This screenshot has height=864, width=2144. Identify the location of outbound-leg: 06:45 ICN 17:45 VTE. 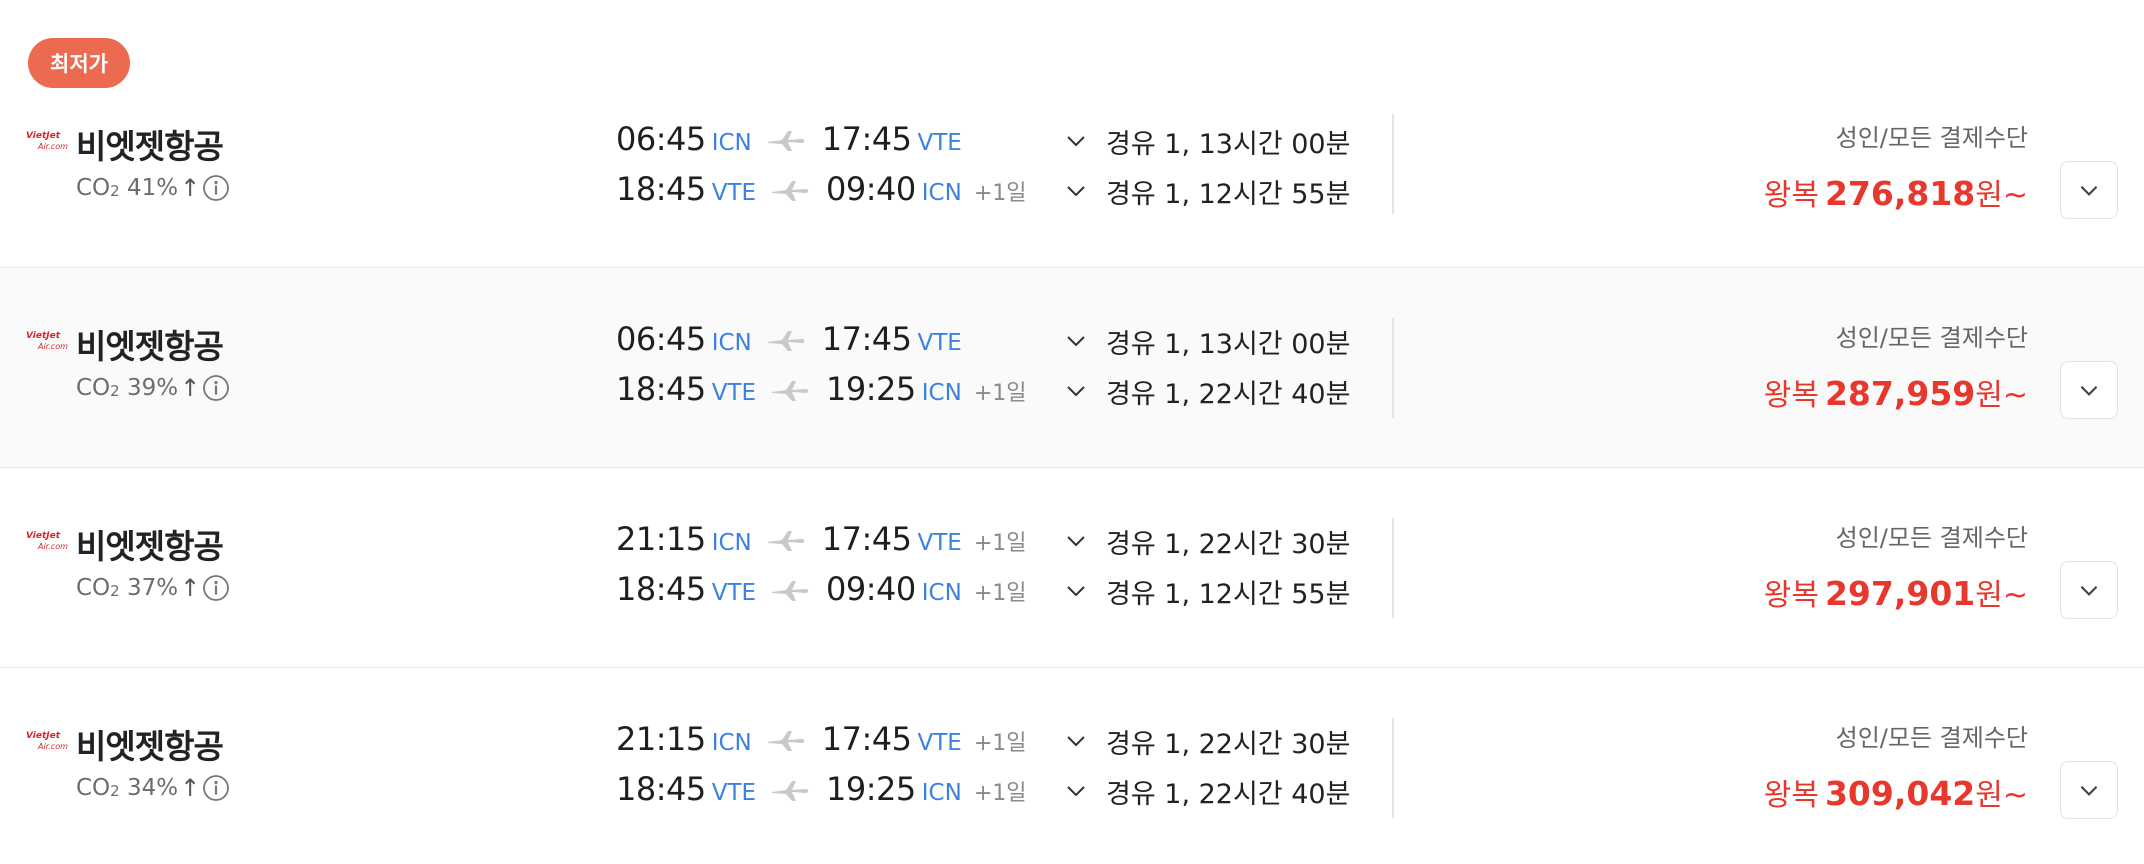
(795, 141).